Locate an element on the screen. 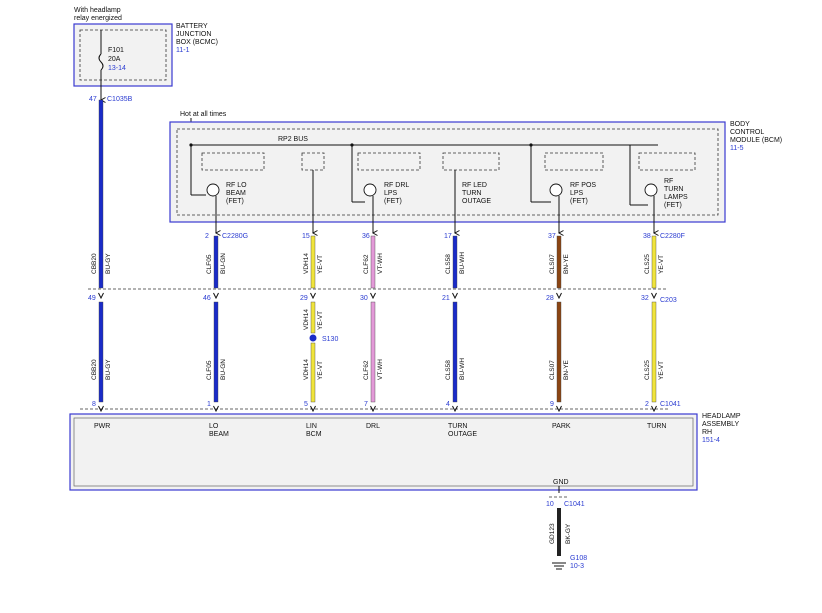 The width and height of the screenshot is (822, 613). pin-bcm-outage: 17 is located at coordinates (448, 236).